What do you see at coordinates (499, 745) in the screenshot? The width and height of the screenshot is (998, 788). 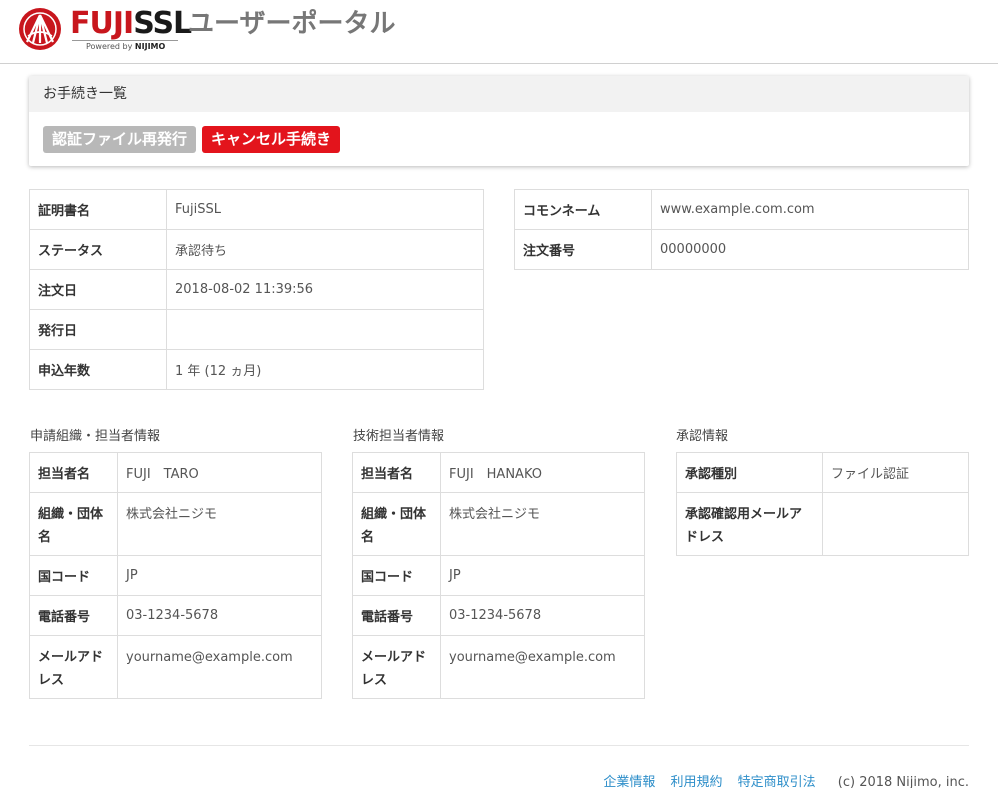 I see `footer-divider` at bounding box center [499, 745].